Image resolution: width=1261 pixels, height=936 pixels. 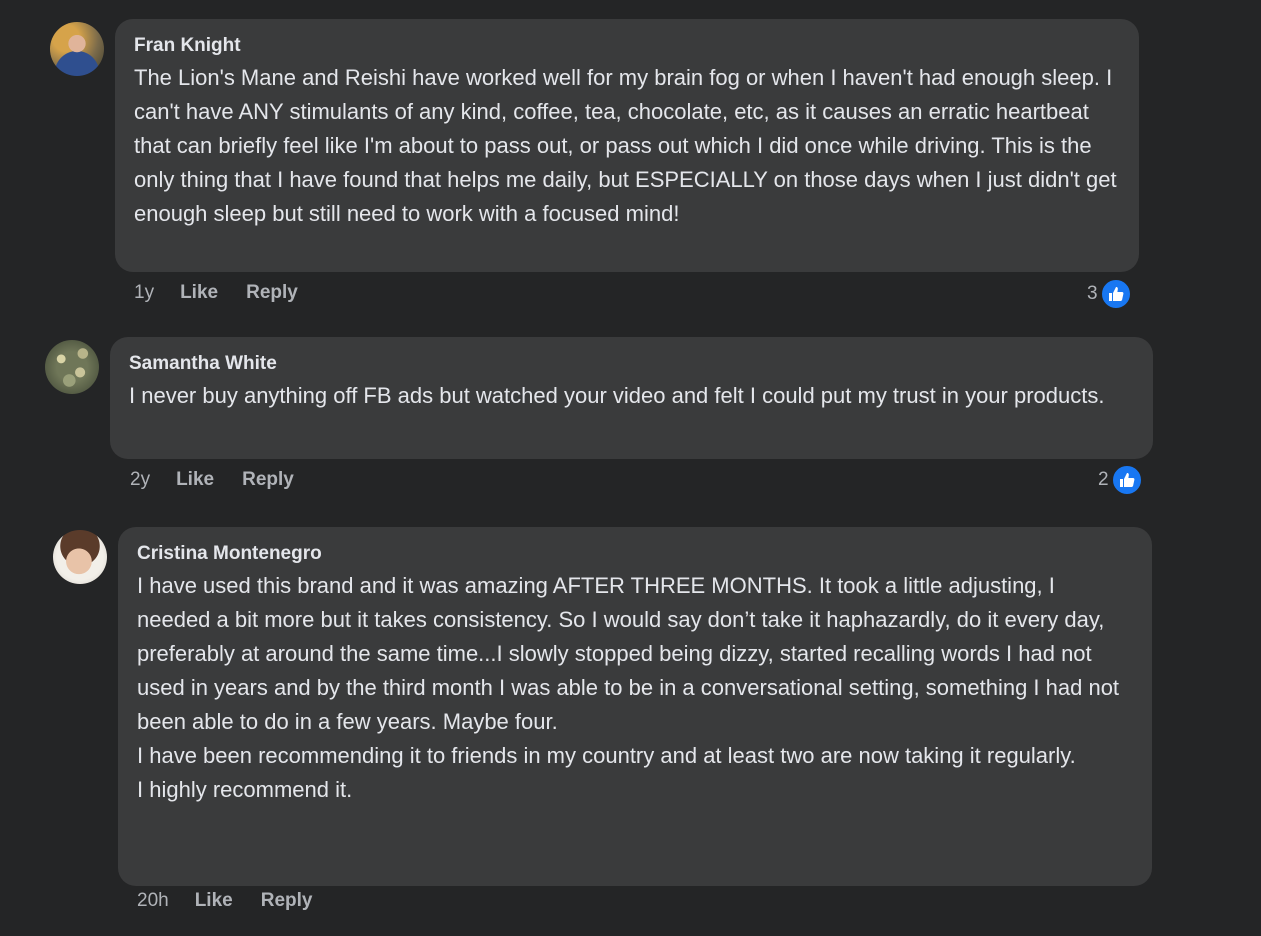 I want to click on reaction-count-number: 3, so click(x=1092, y=293).